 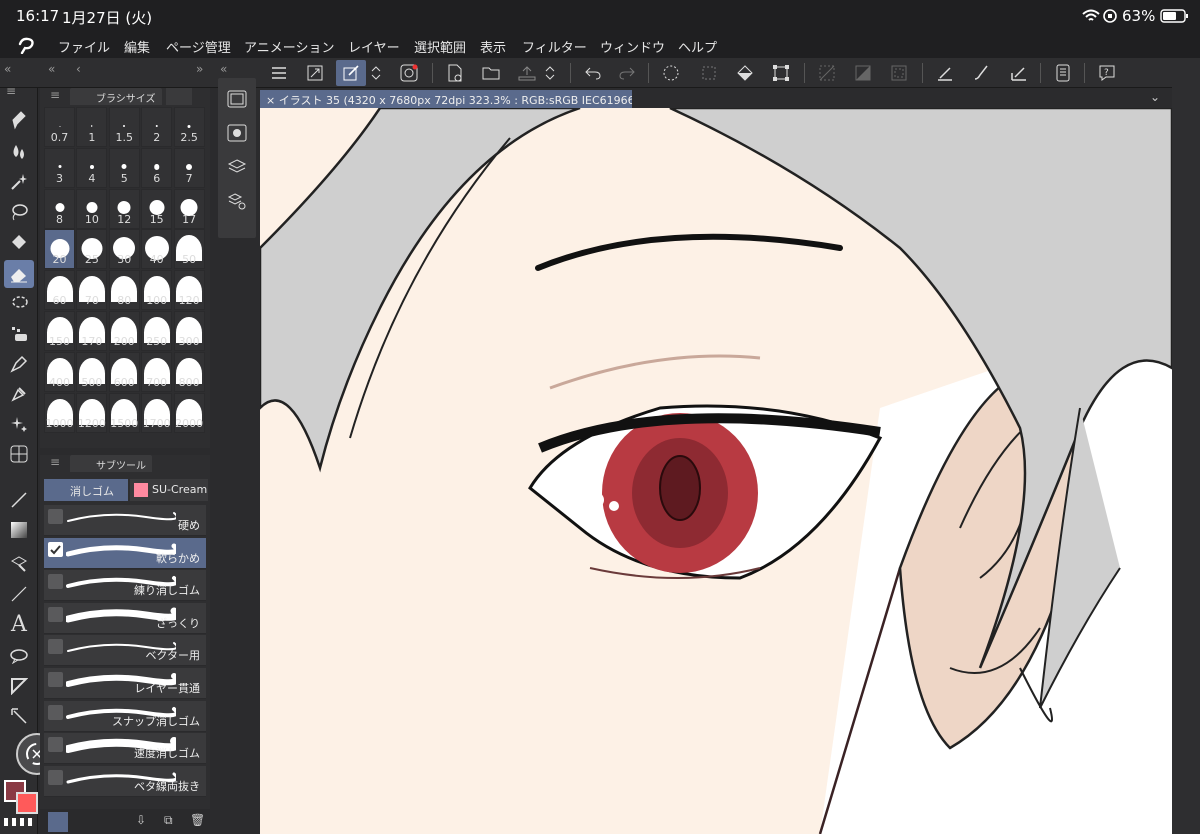 I want to click on expand-selection-icon, so click(x=899, y=73).